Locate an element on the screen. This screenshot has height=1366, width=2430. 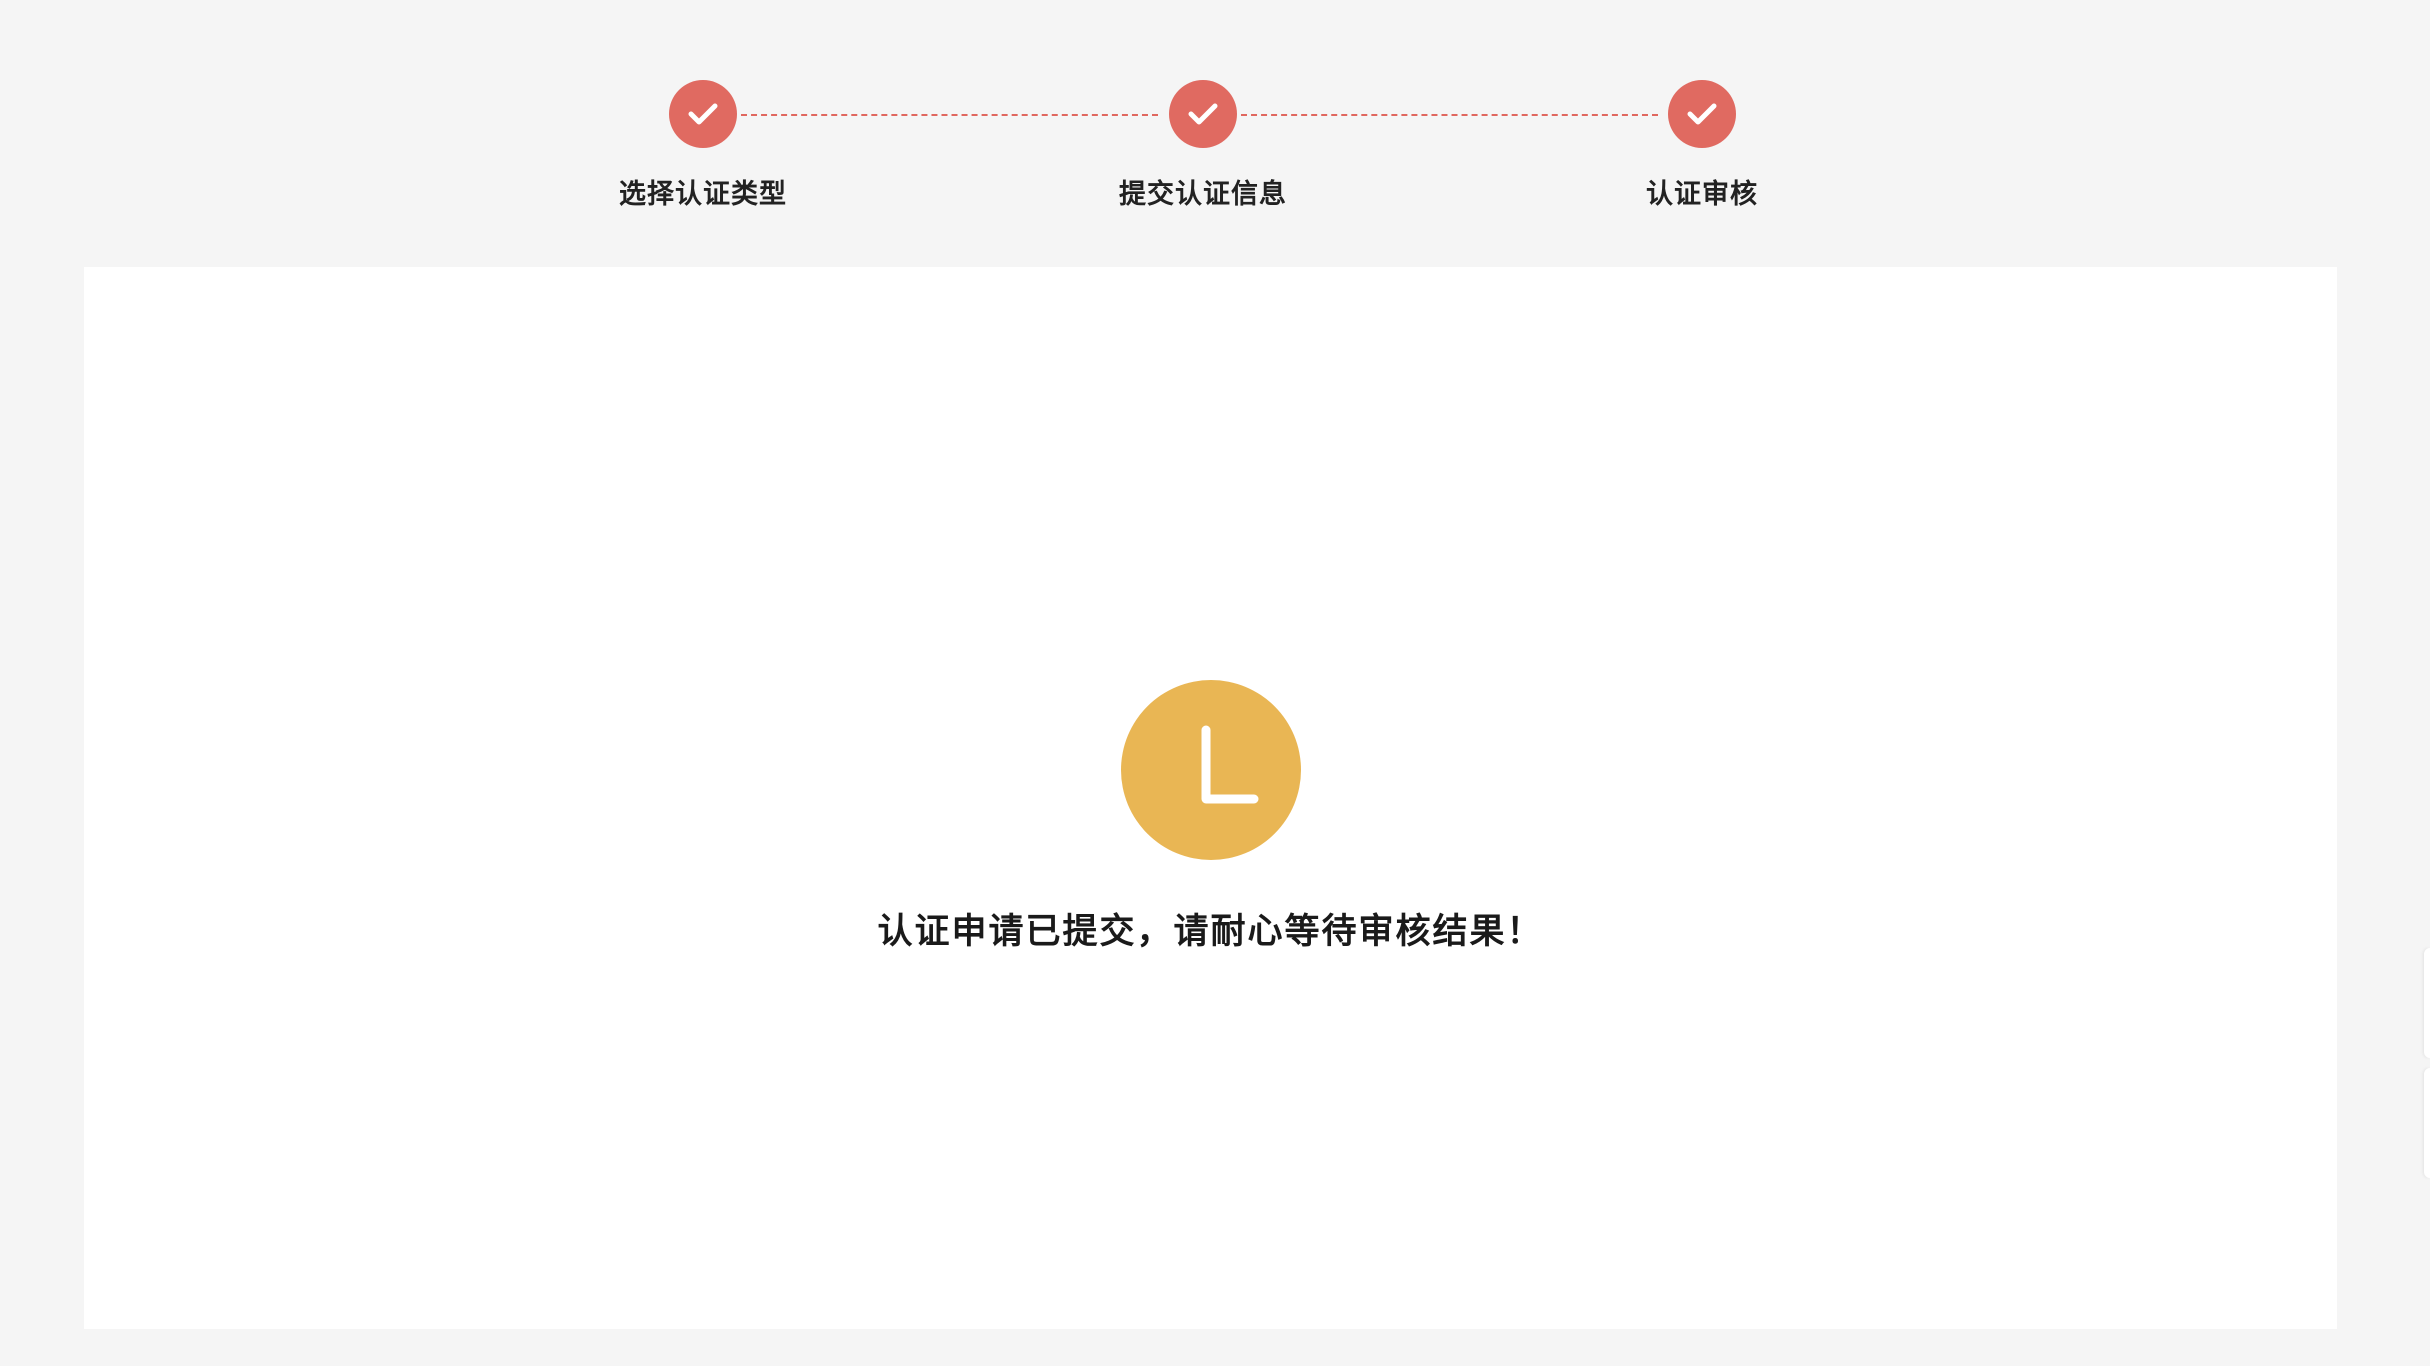
step-label: 提交认证信息 is located at coordinates (1203, 194).